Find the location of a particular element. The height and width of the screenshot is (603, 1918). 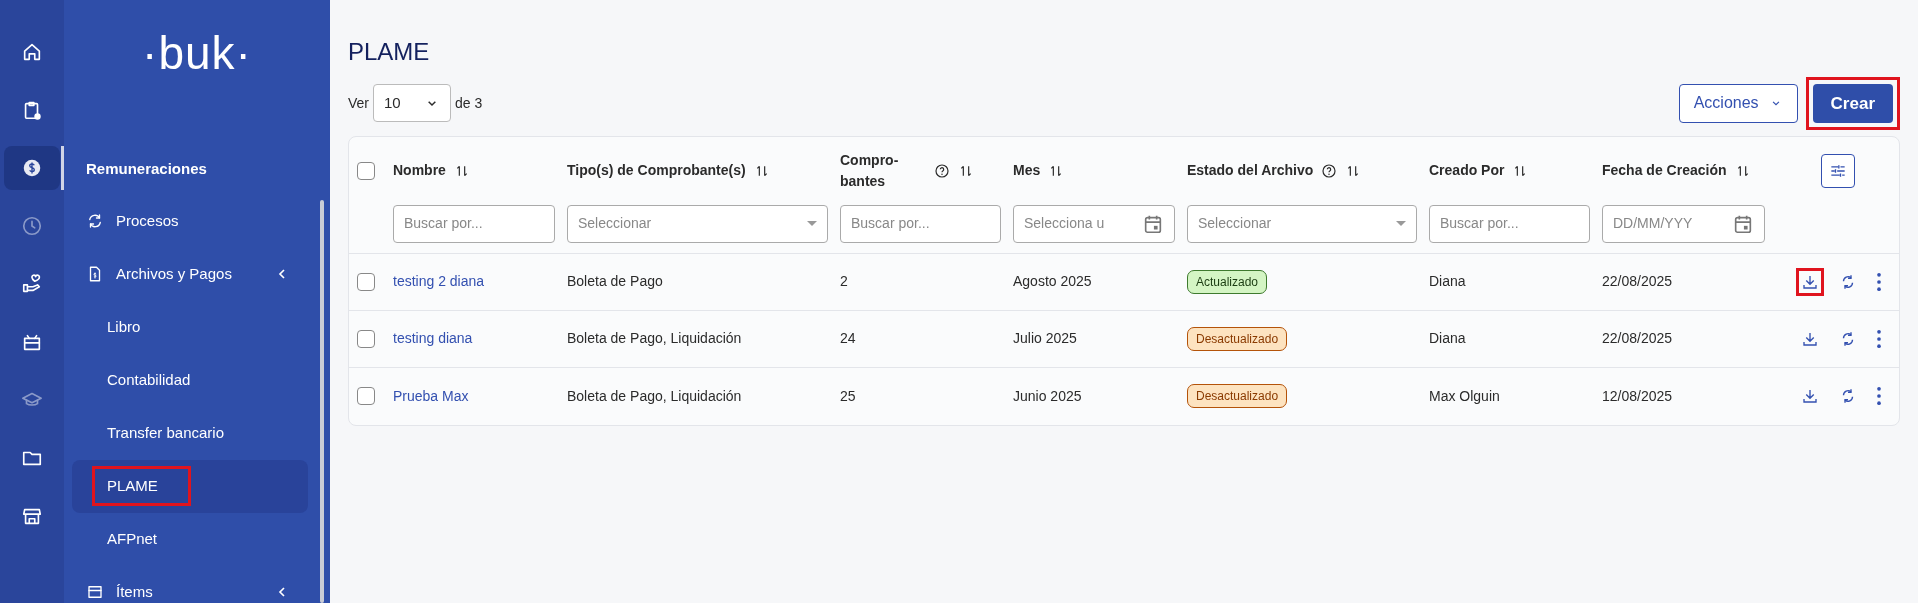

select-all-checkbox is located at coordinates (366, 170).